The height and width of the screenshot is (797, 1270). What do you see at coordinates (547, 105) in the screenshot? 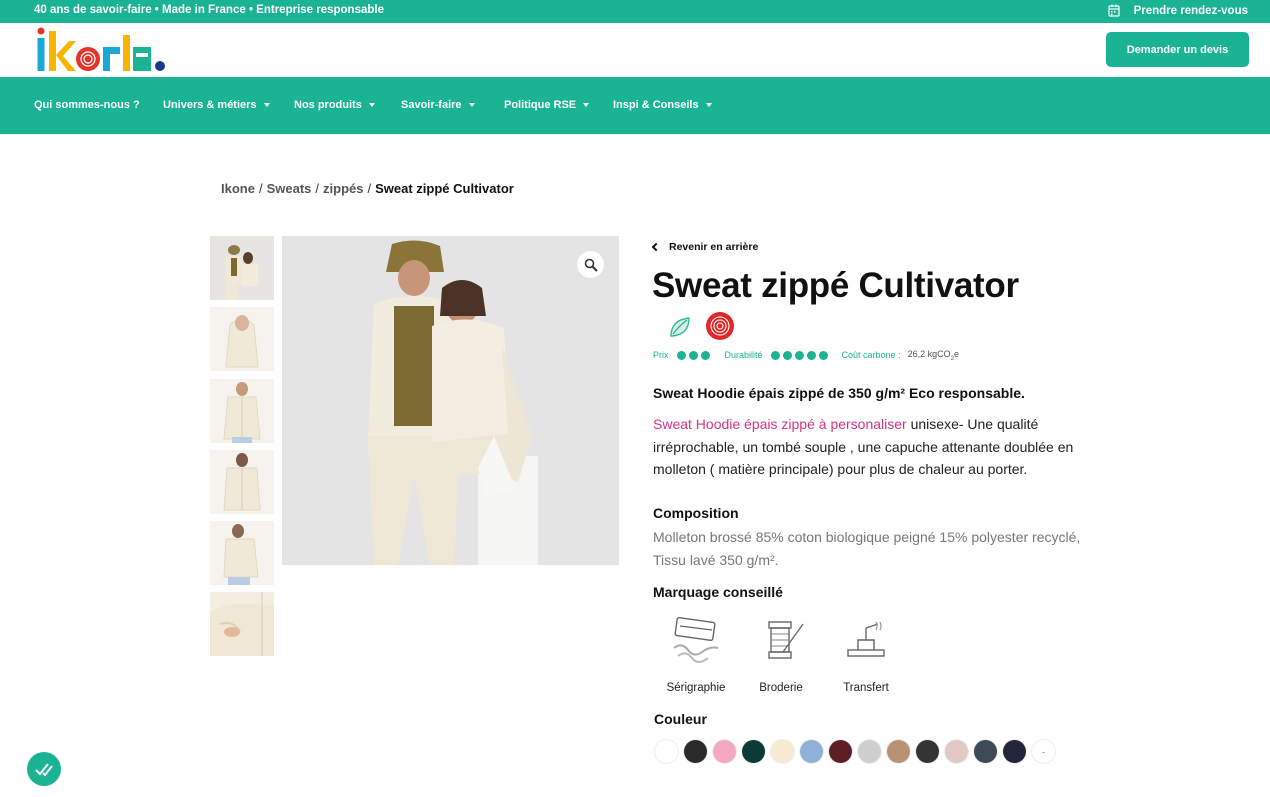
I see `nav-item-csr-policy: Politique RSE` at bounding box center [547, 105].